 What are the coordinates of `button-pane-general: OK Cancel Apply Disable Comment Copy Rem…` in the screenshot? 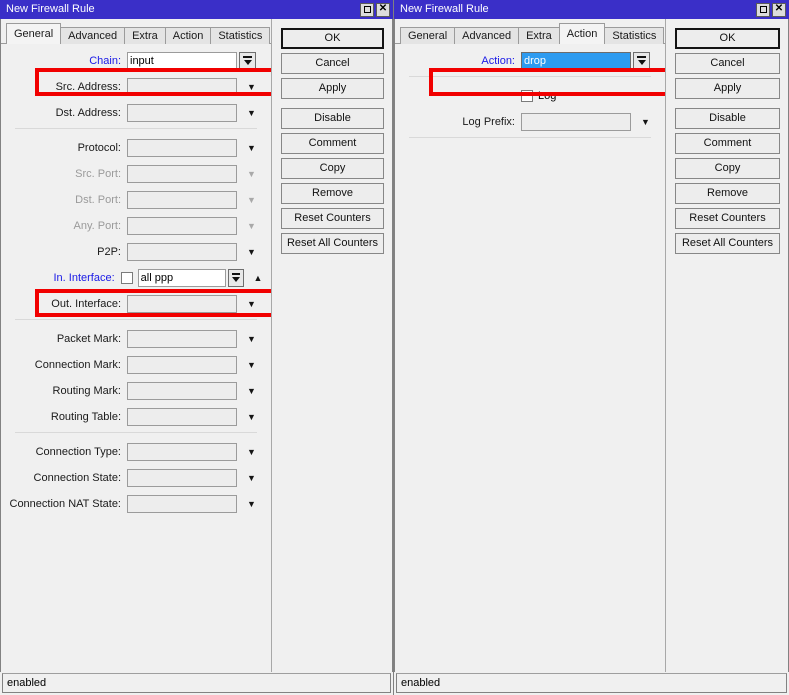 It's located at (332, 345).